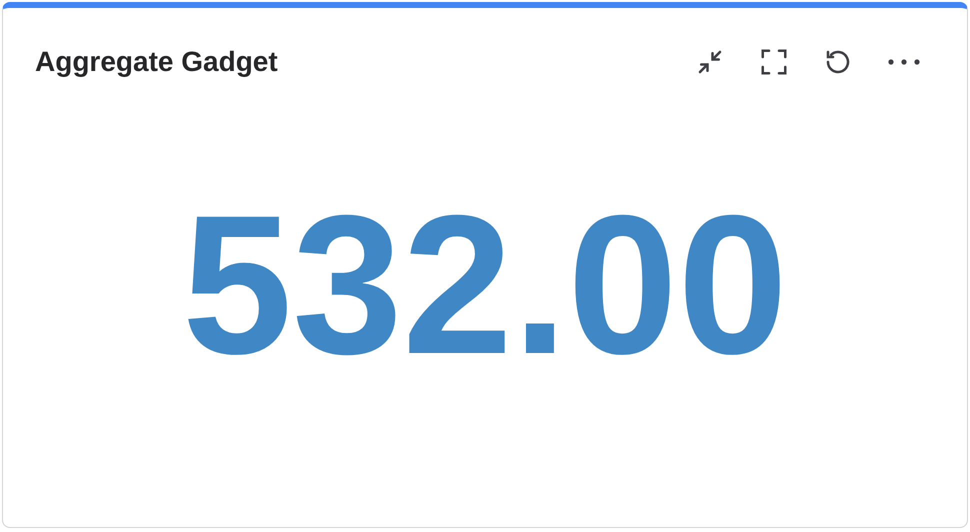  Describe the element at coordinates (156, 62) in the screenshot. I see `gadget-title: Aggregate Gadget` at that location.